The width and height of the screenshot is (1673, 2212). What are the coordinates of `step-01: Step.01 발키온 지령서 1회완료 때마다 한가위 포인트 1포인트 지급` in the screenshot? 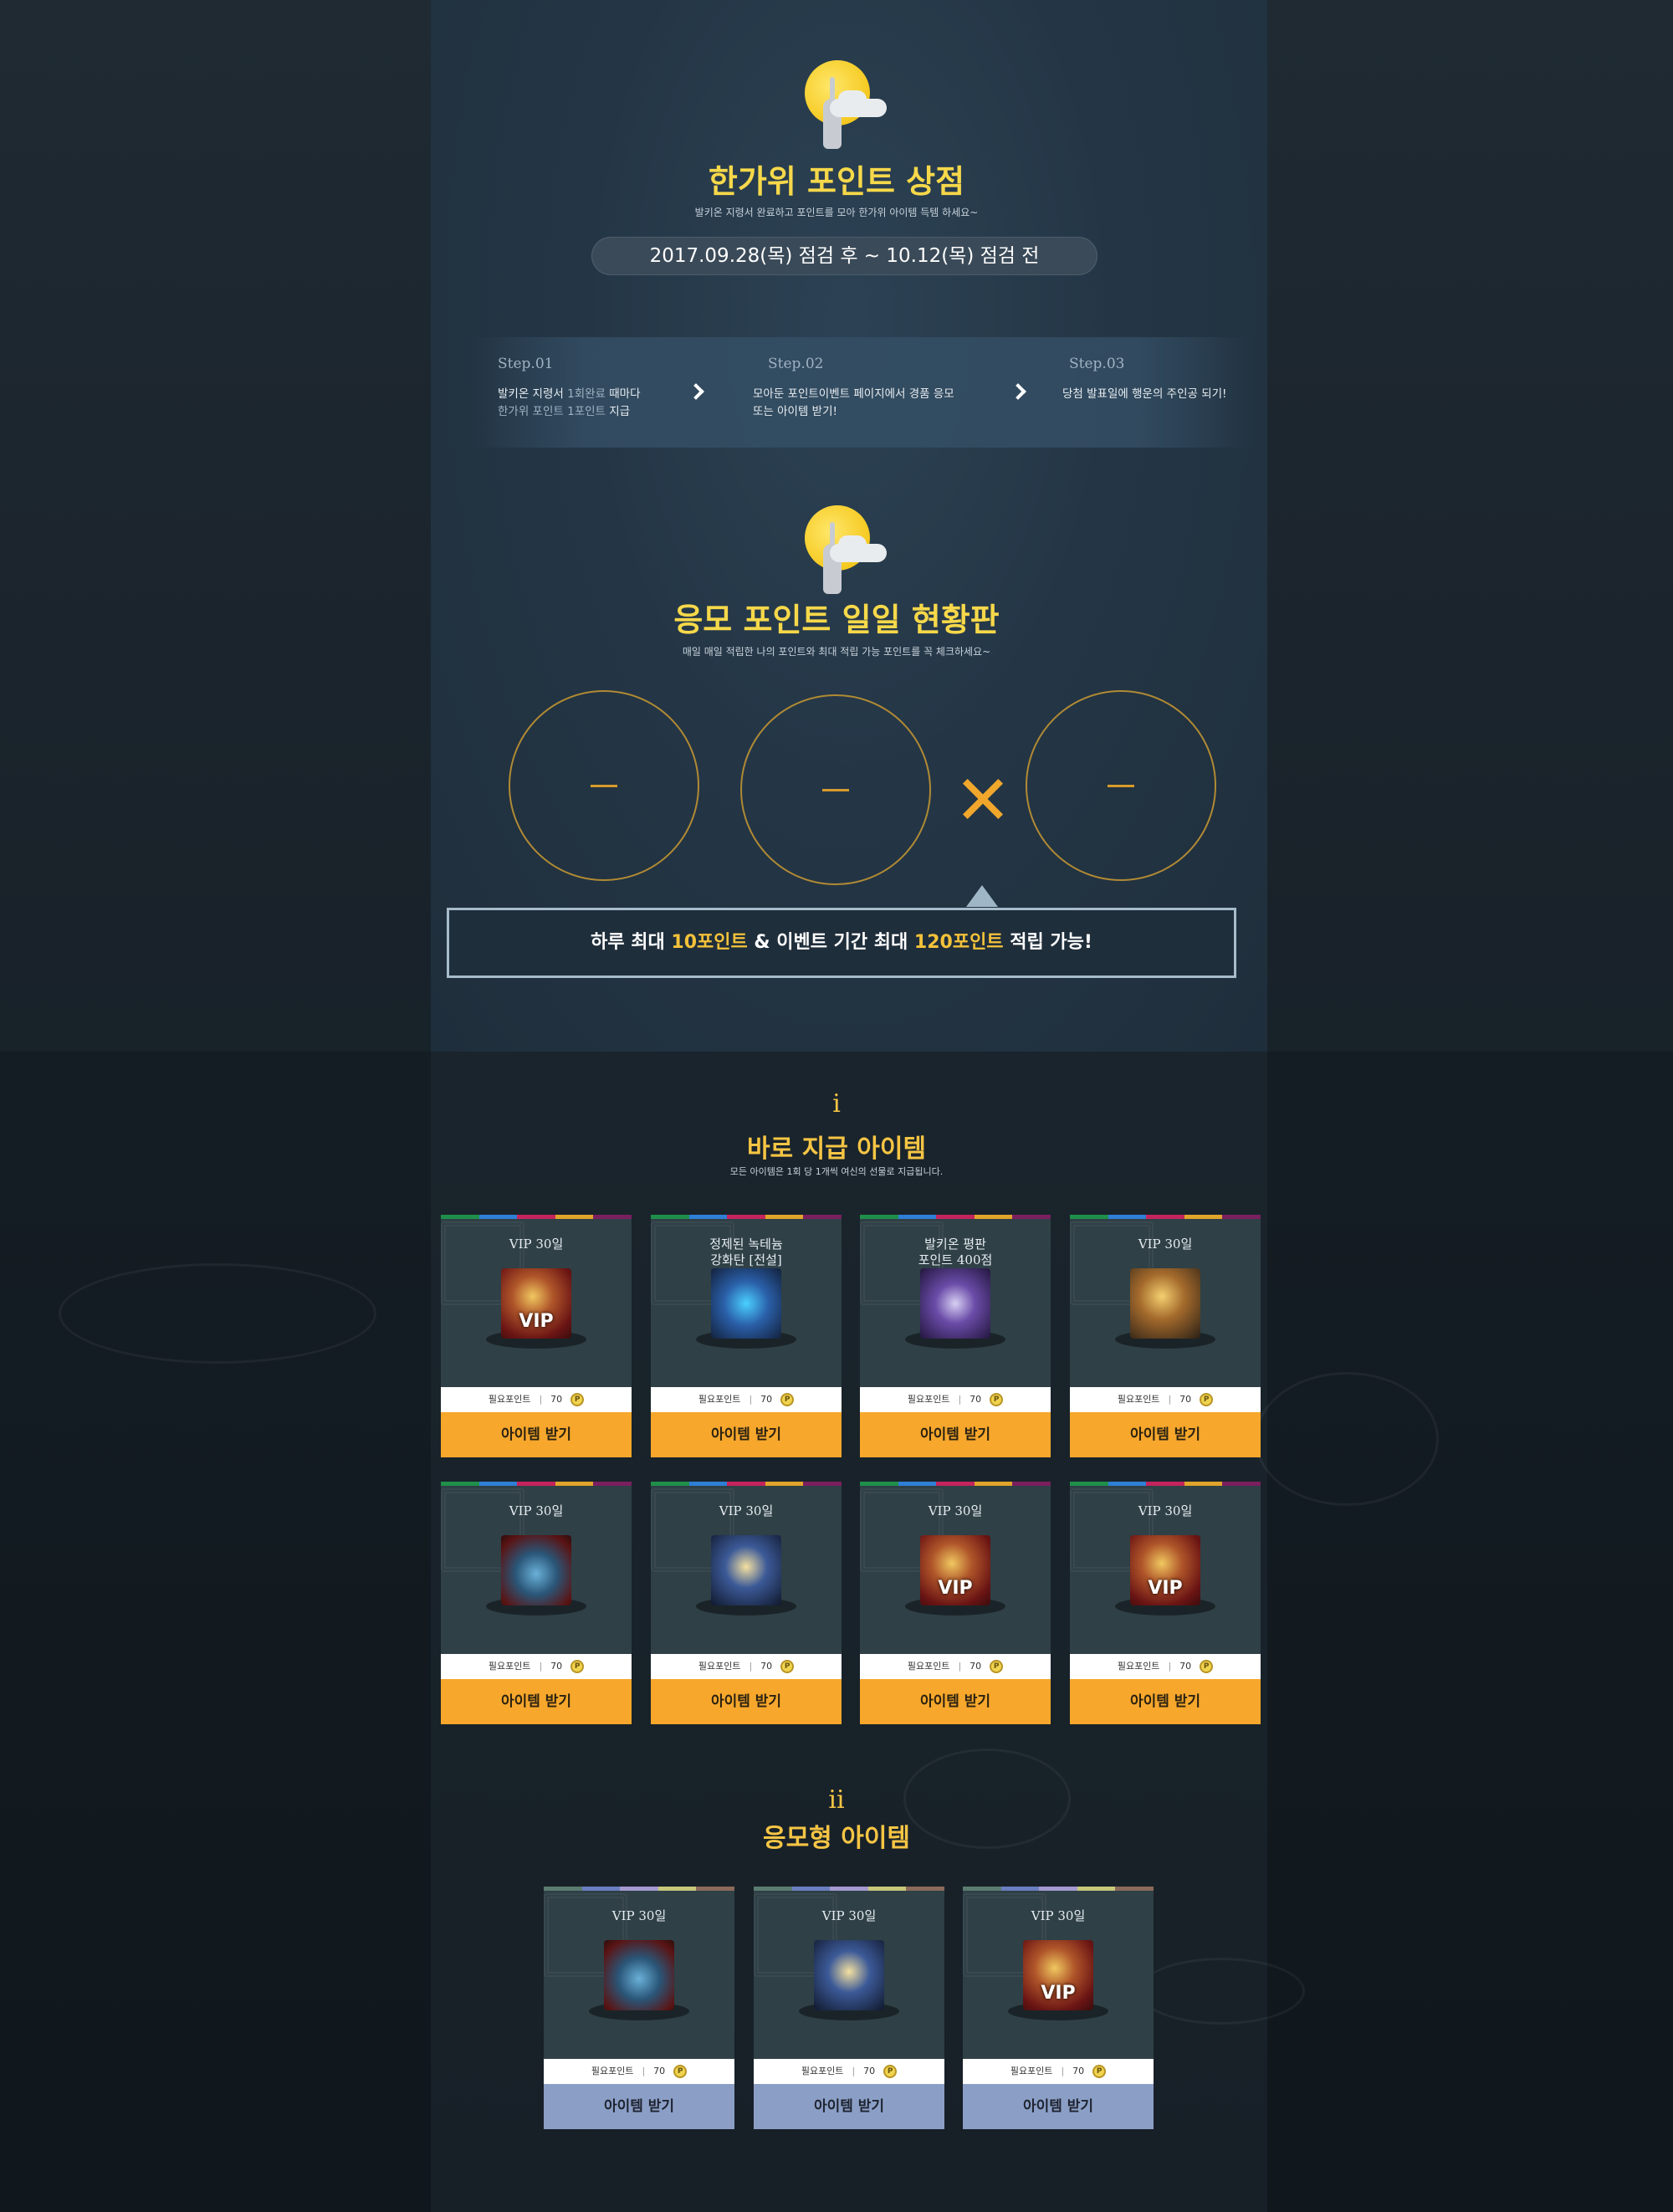 It's located at (570, 388).